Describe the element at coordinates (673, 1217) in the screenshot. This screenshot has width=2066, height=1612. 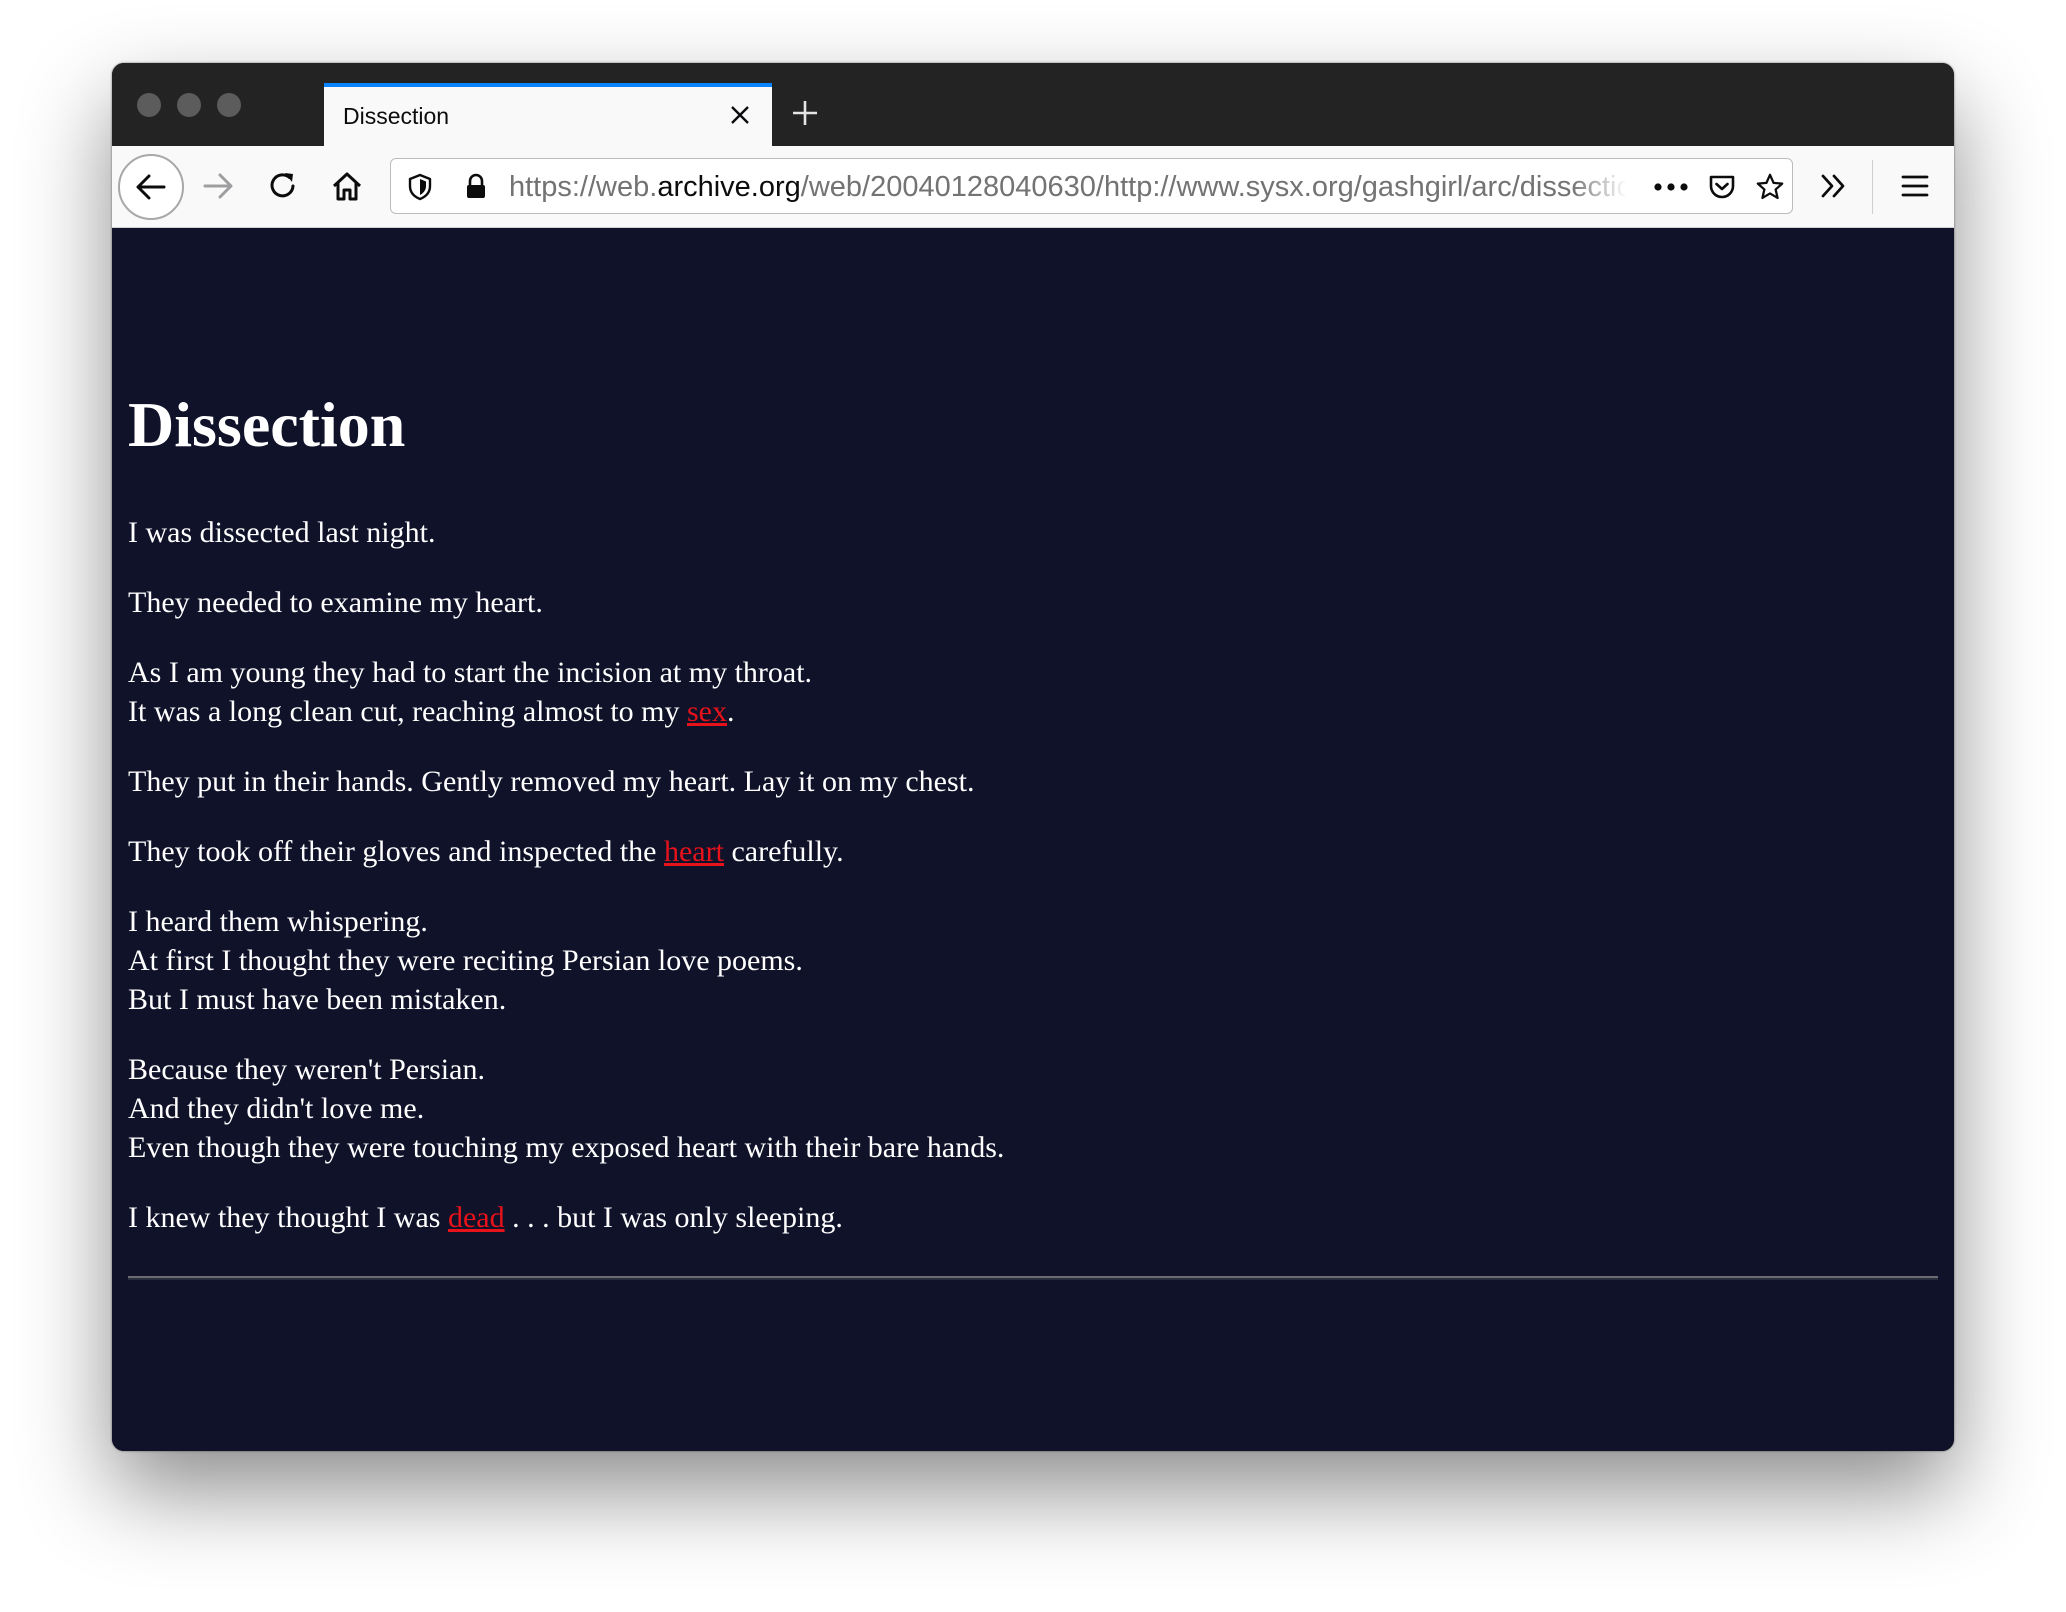
I see `poem-line-part: . . . but I was only sleeping.` at that location.